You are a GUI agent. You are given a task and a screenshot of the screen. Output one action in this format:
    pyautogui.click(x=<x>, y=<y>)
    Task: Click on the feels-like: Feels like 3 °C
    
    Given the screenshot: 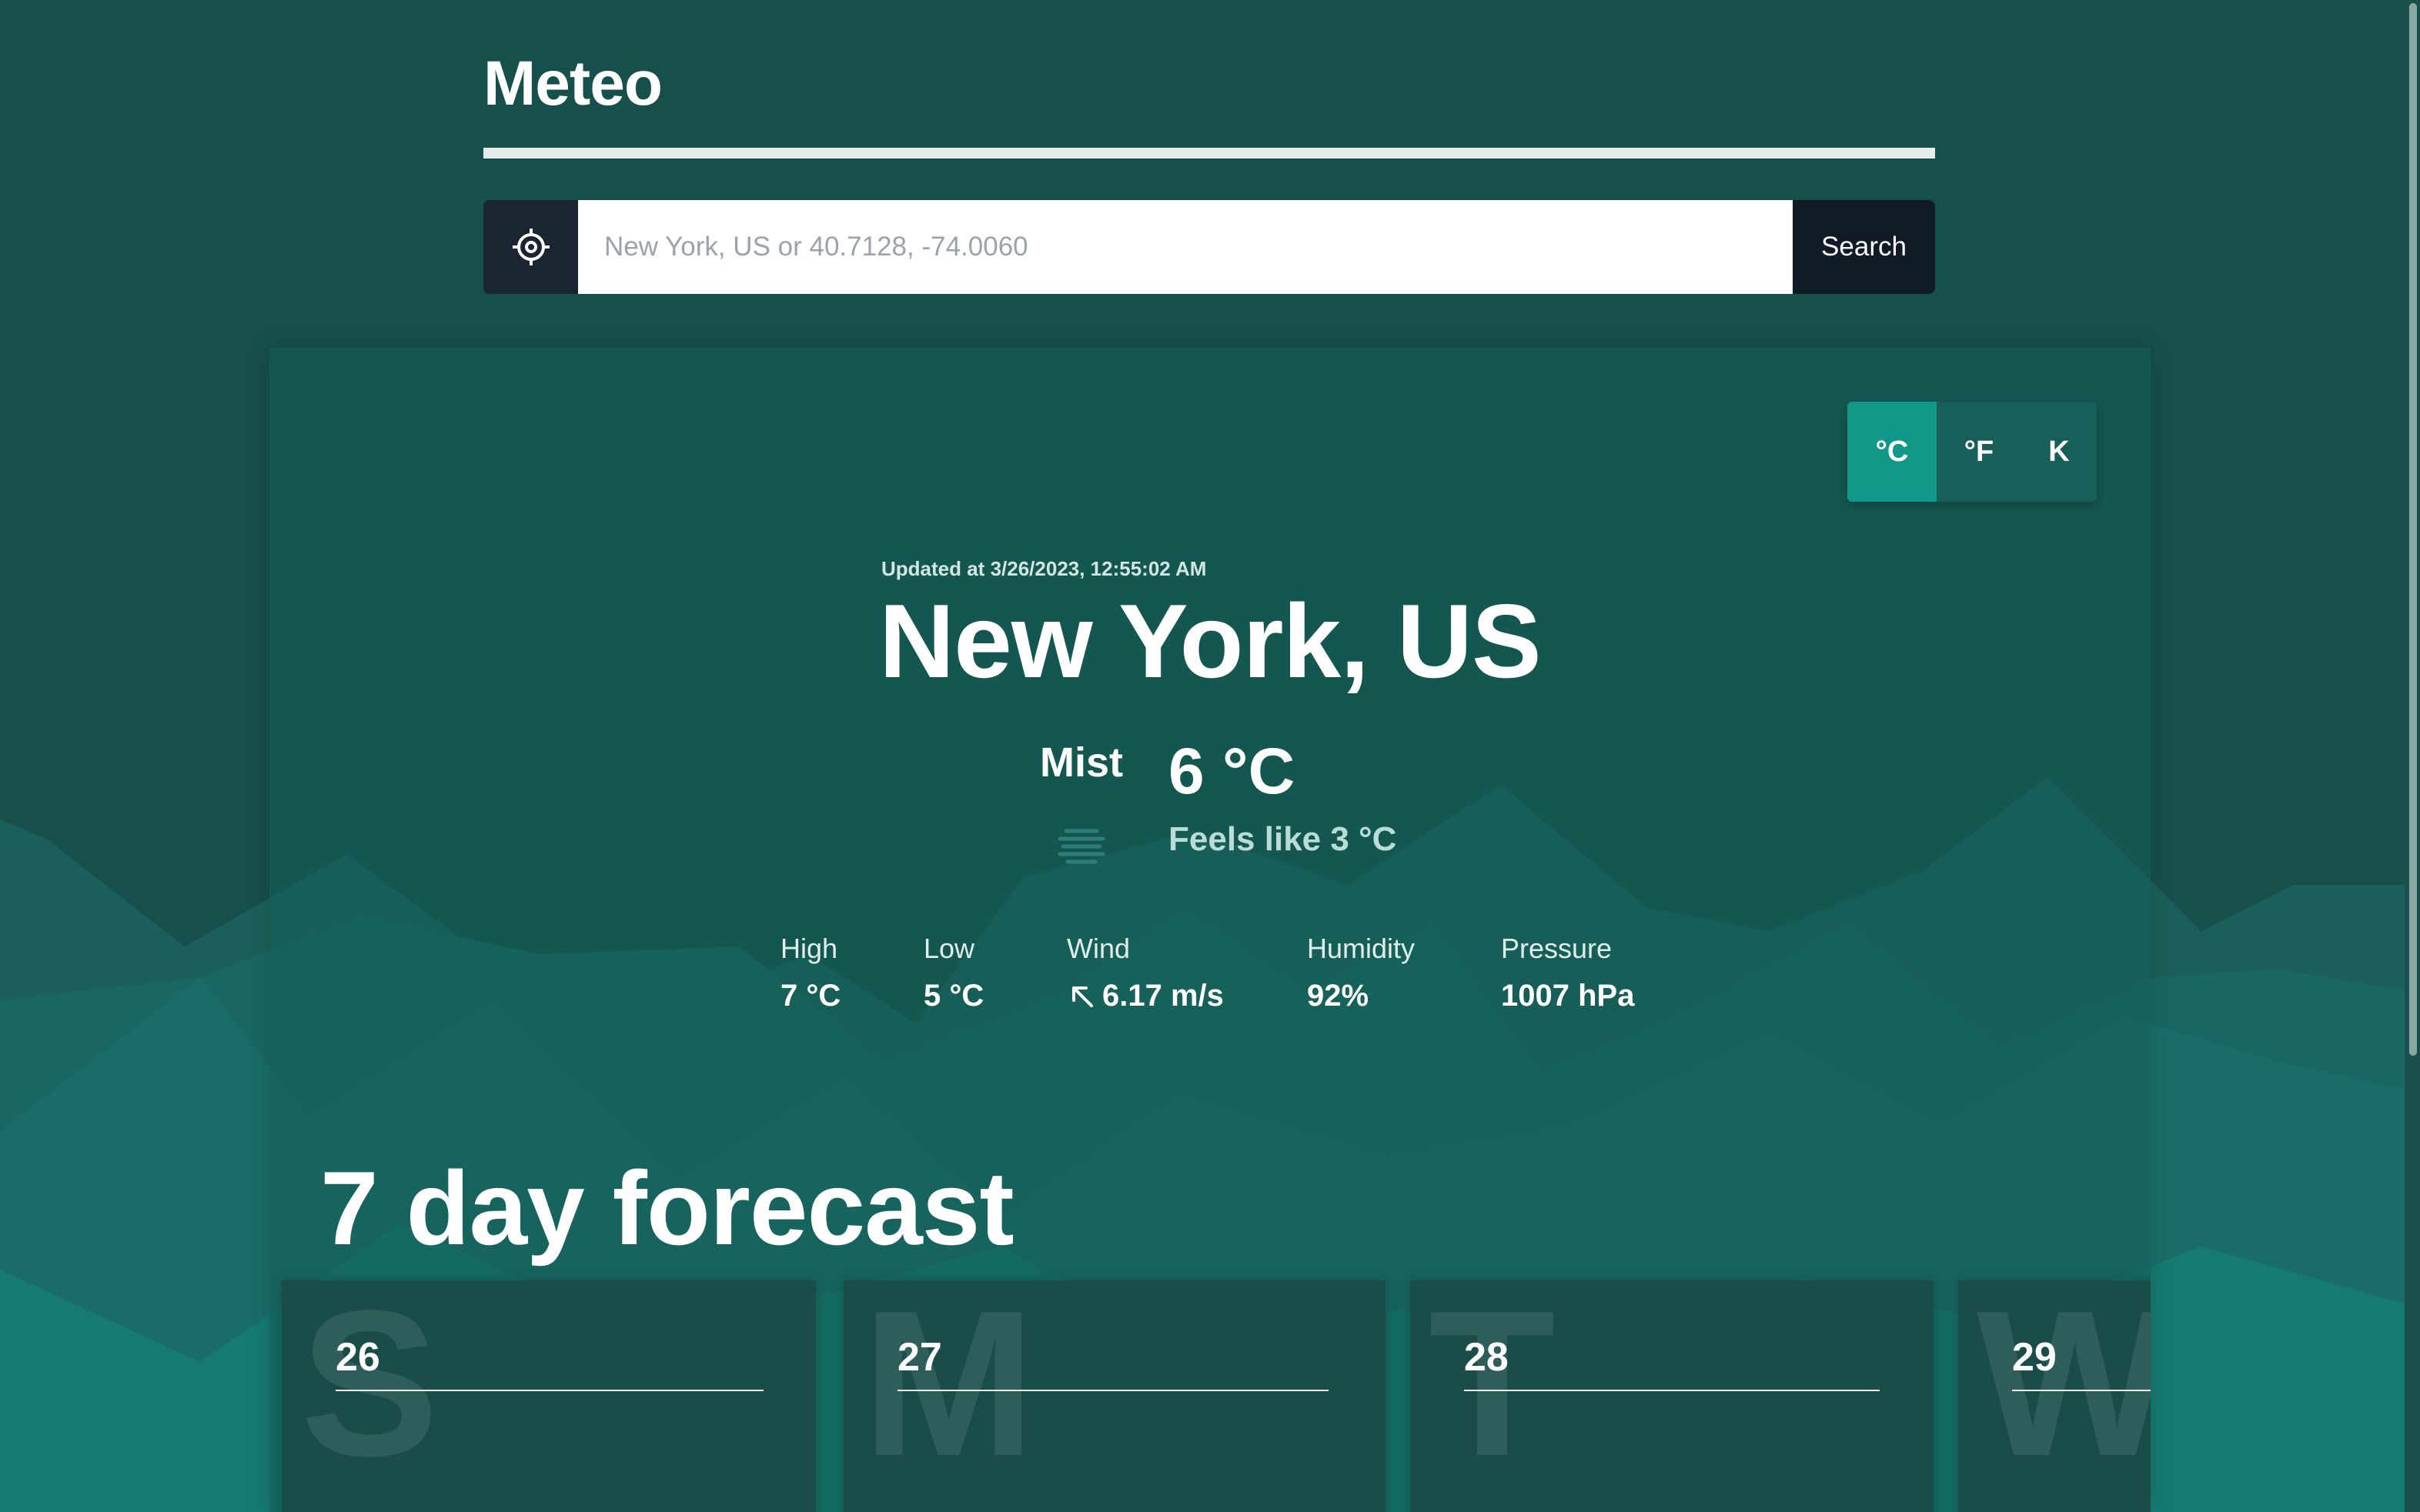 What is the action you would take?
    pyautogui.click(x=1282, y=839)
    